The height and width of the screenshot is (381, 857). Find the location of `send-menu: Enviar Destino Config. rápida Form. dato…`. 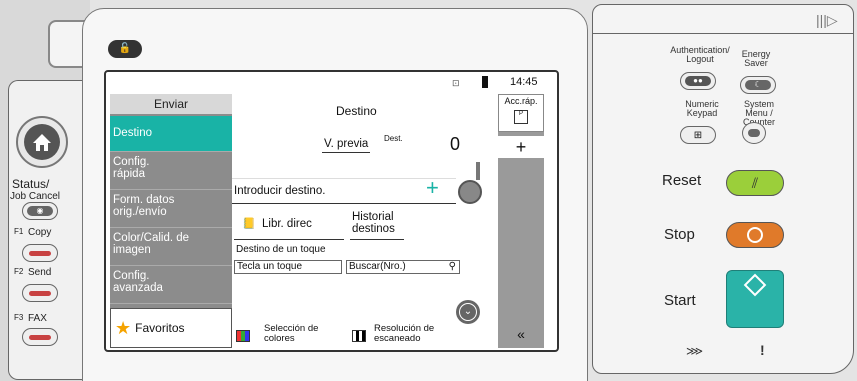

send-menu: Enviar Destino Config. rápida Form. dato… is located at coordinates (171, 221).